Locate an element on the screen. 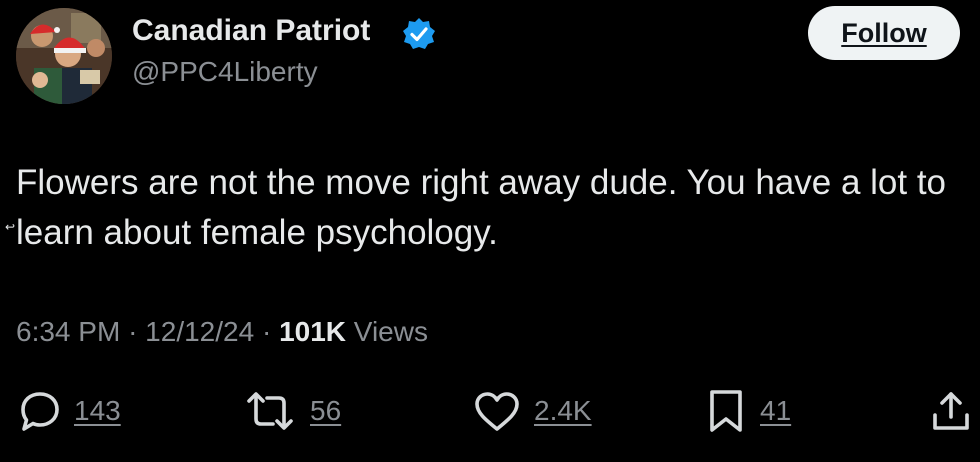  follow-button: Follow is located at coordinates (884, 33).